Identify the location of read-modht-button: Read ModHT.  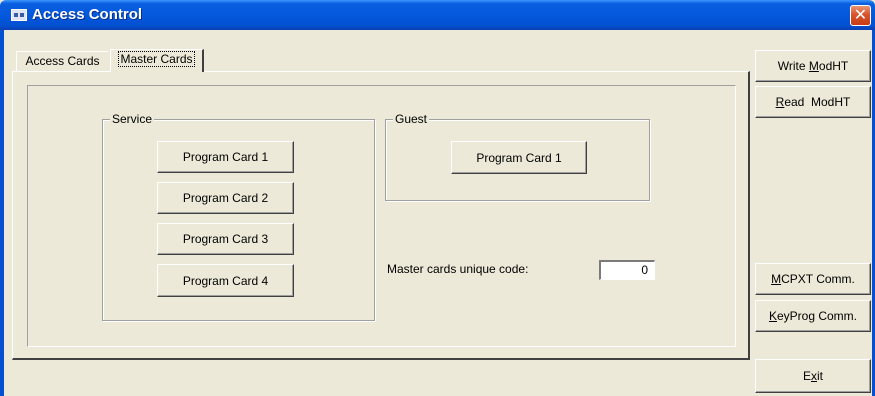
(813, 102).